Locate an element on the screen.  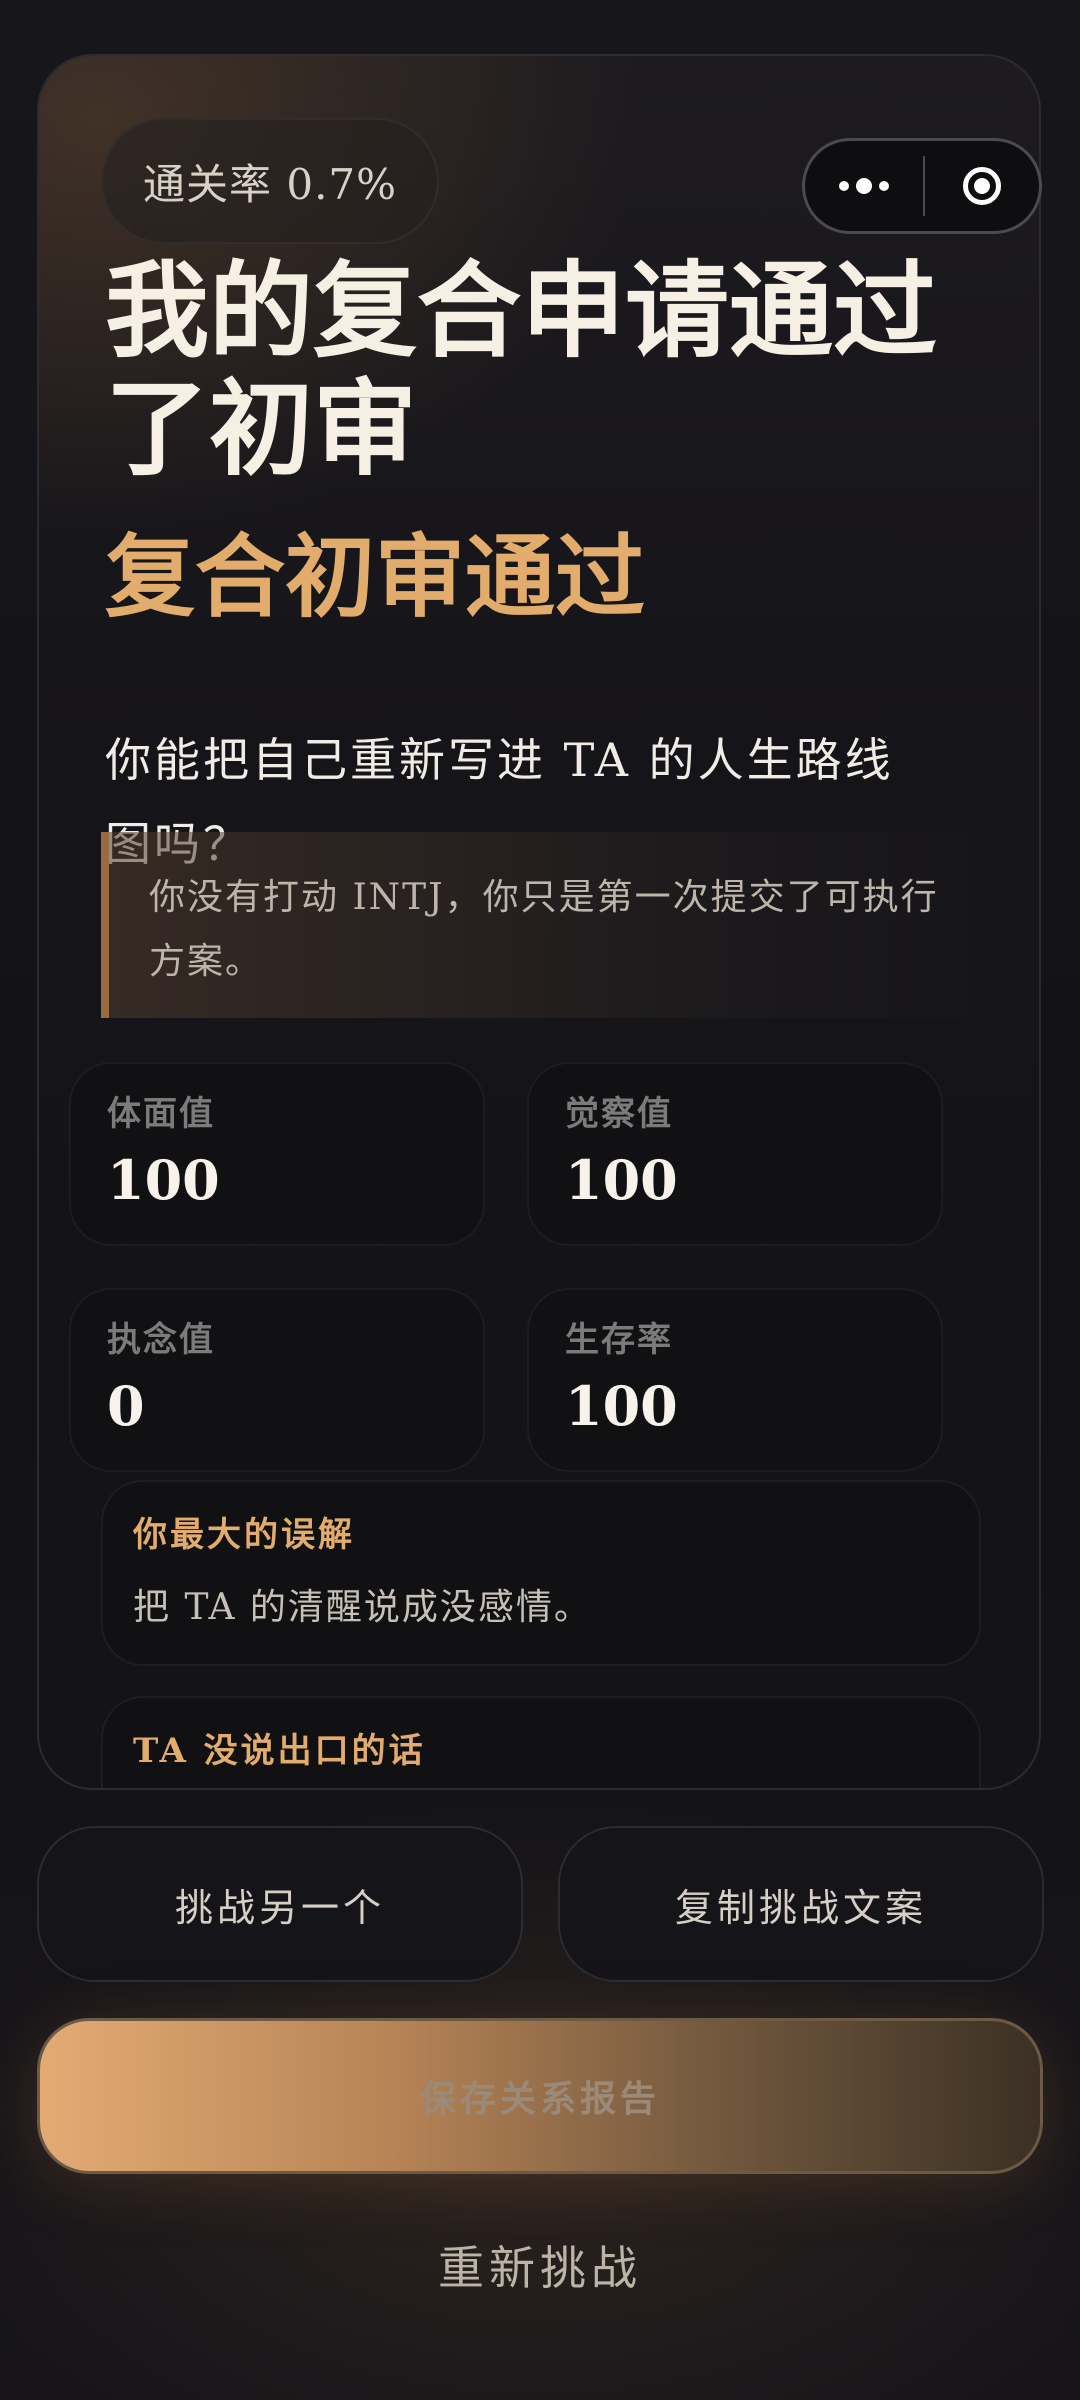
challenge-another-button: 挑战另一个 is located at coordinates (280, 1904).